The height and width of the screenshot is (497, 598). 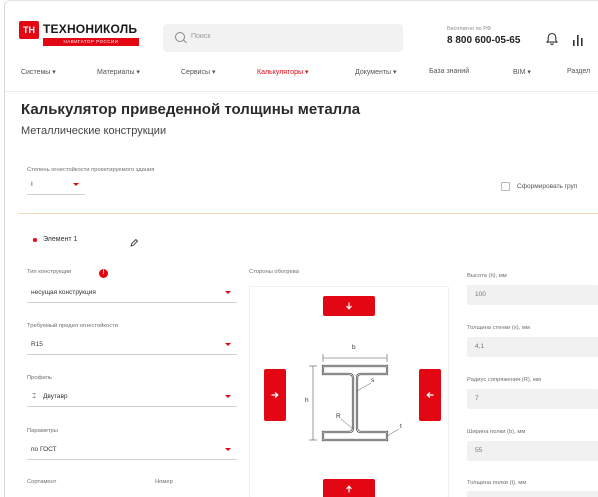 I want to click on search-icon, so click(x=180, y=37).